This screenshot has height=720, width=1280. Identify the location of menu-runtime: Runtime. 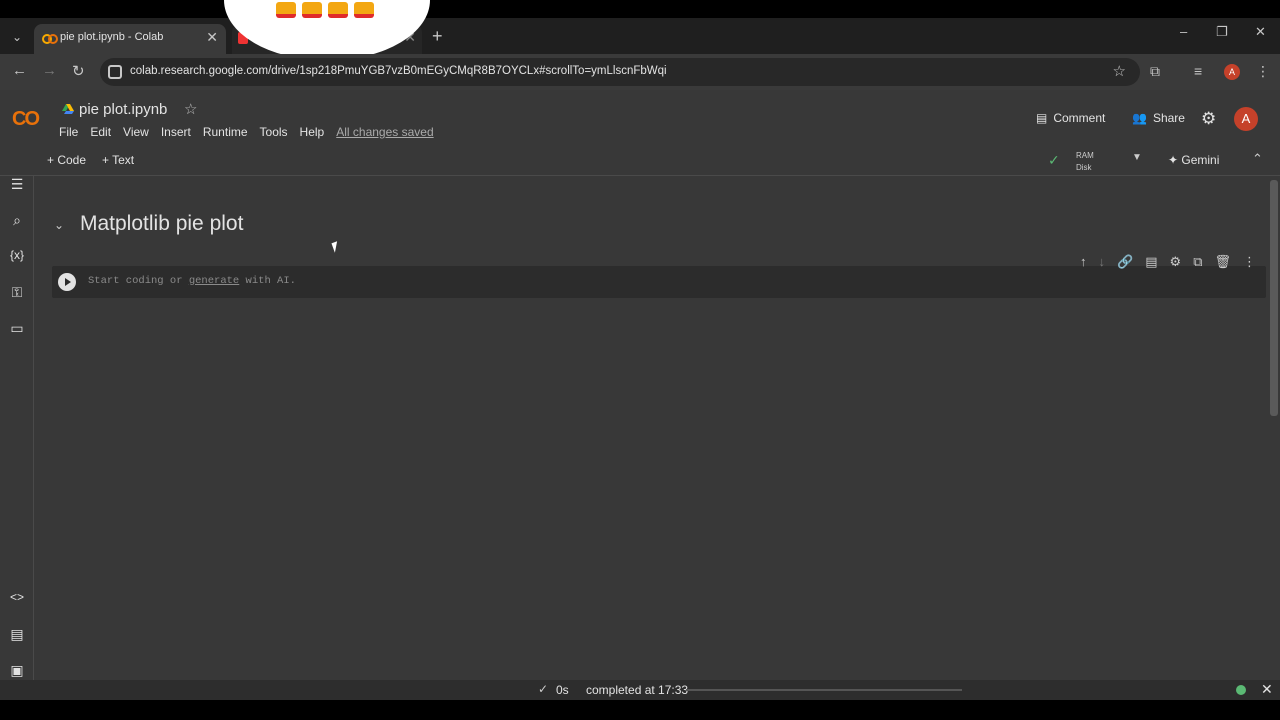
(225, 132).